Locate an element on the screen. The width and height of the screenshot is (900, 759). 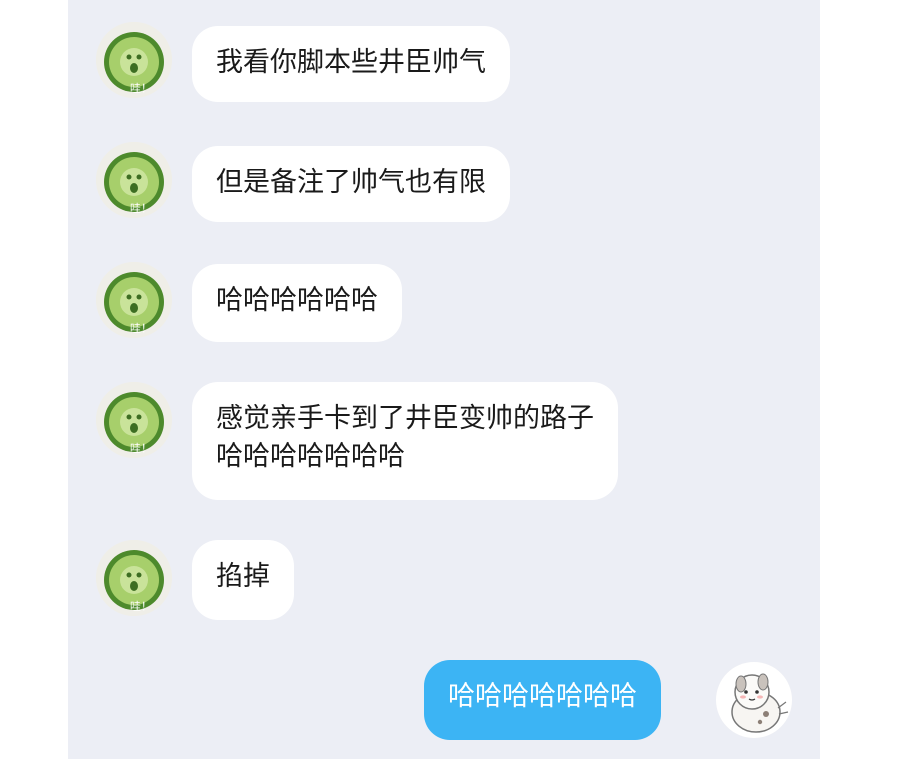
incoming-message-bubble: 感觉亲手卡到了井臣变帅的路子 哈哈哈哈哈哈哈 is located at coordinates (405, 441).